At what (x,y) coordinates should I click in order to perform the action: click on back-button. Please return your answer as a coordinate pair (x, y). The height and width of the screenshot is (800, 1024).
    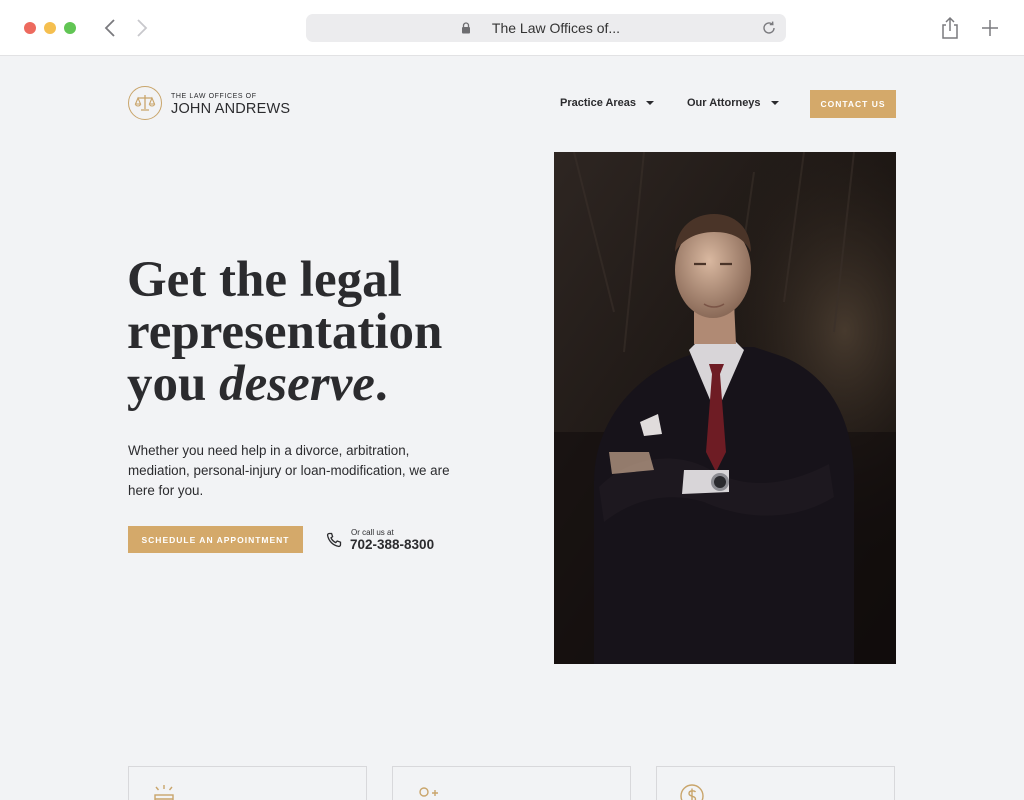
    Looking at the image, I should click on (110, 28).